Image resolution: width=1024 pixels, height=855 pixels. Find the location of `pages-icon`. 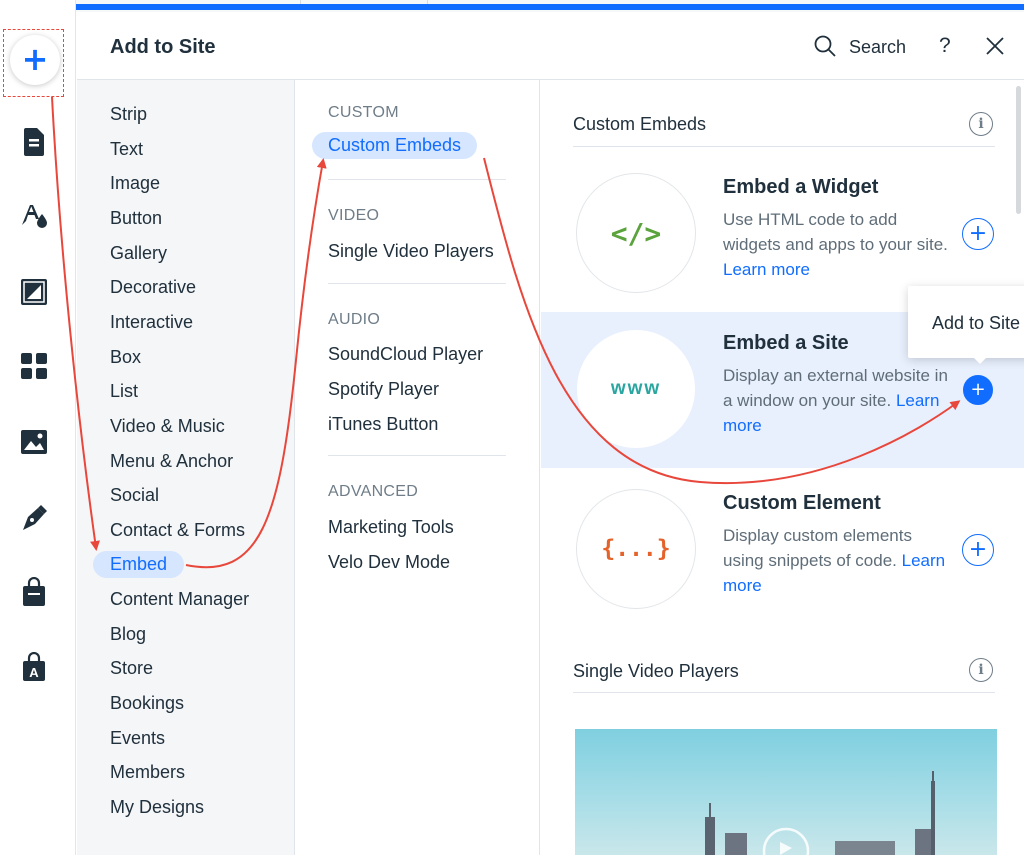

pages-icon is located at coordinates (34, 142).